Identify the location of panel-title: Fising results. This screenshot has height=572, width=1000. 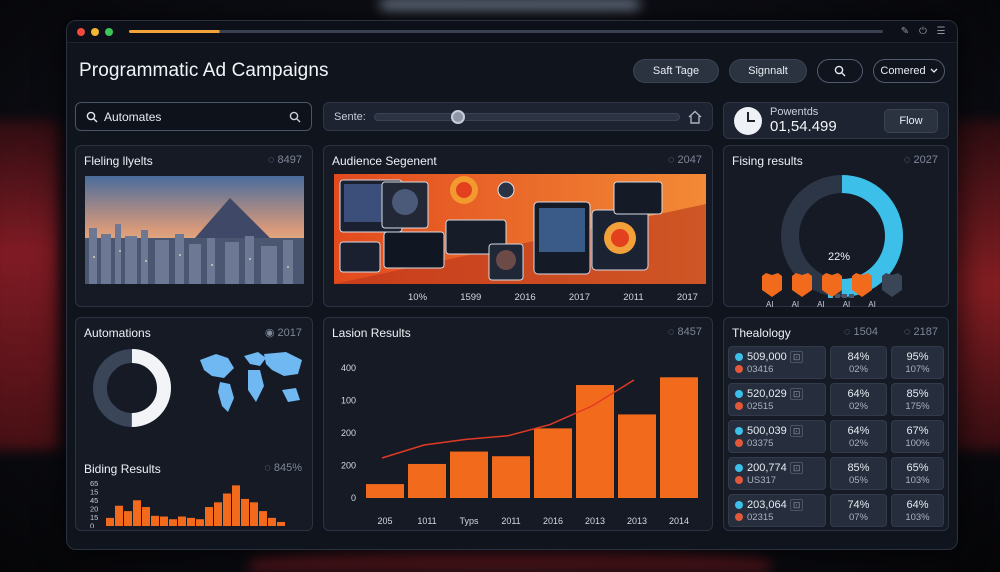
(767, 161).